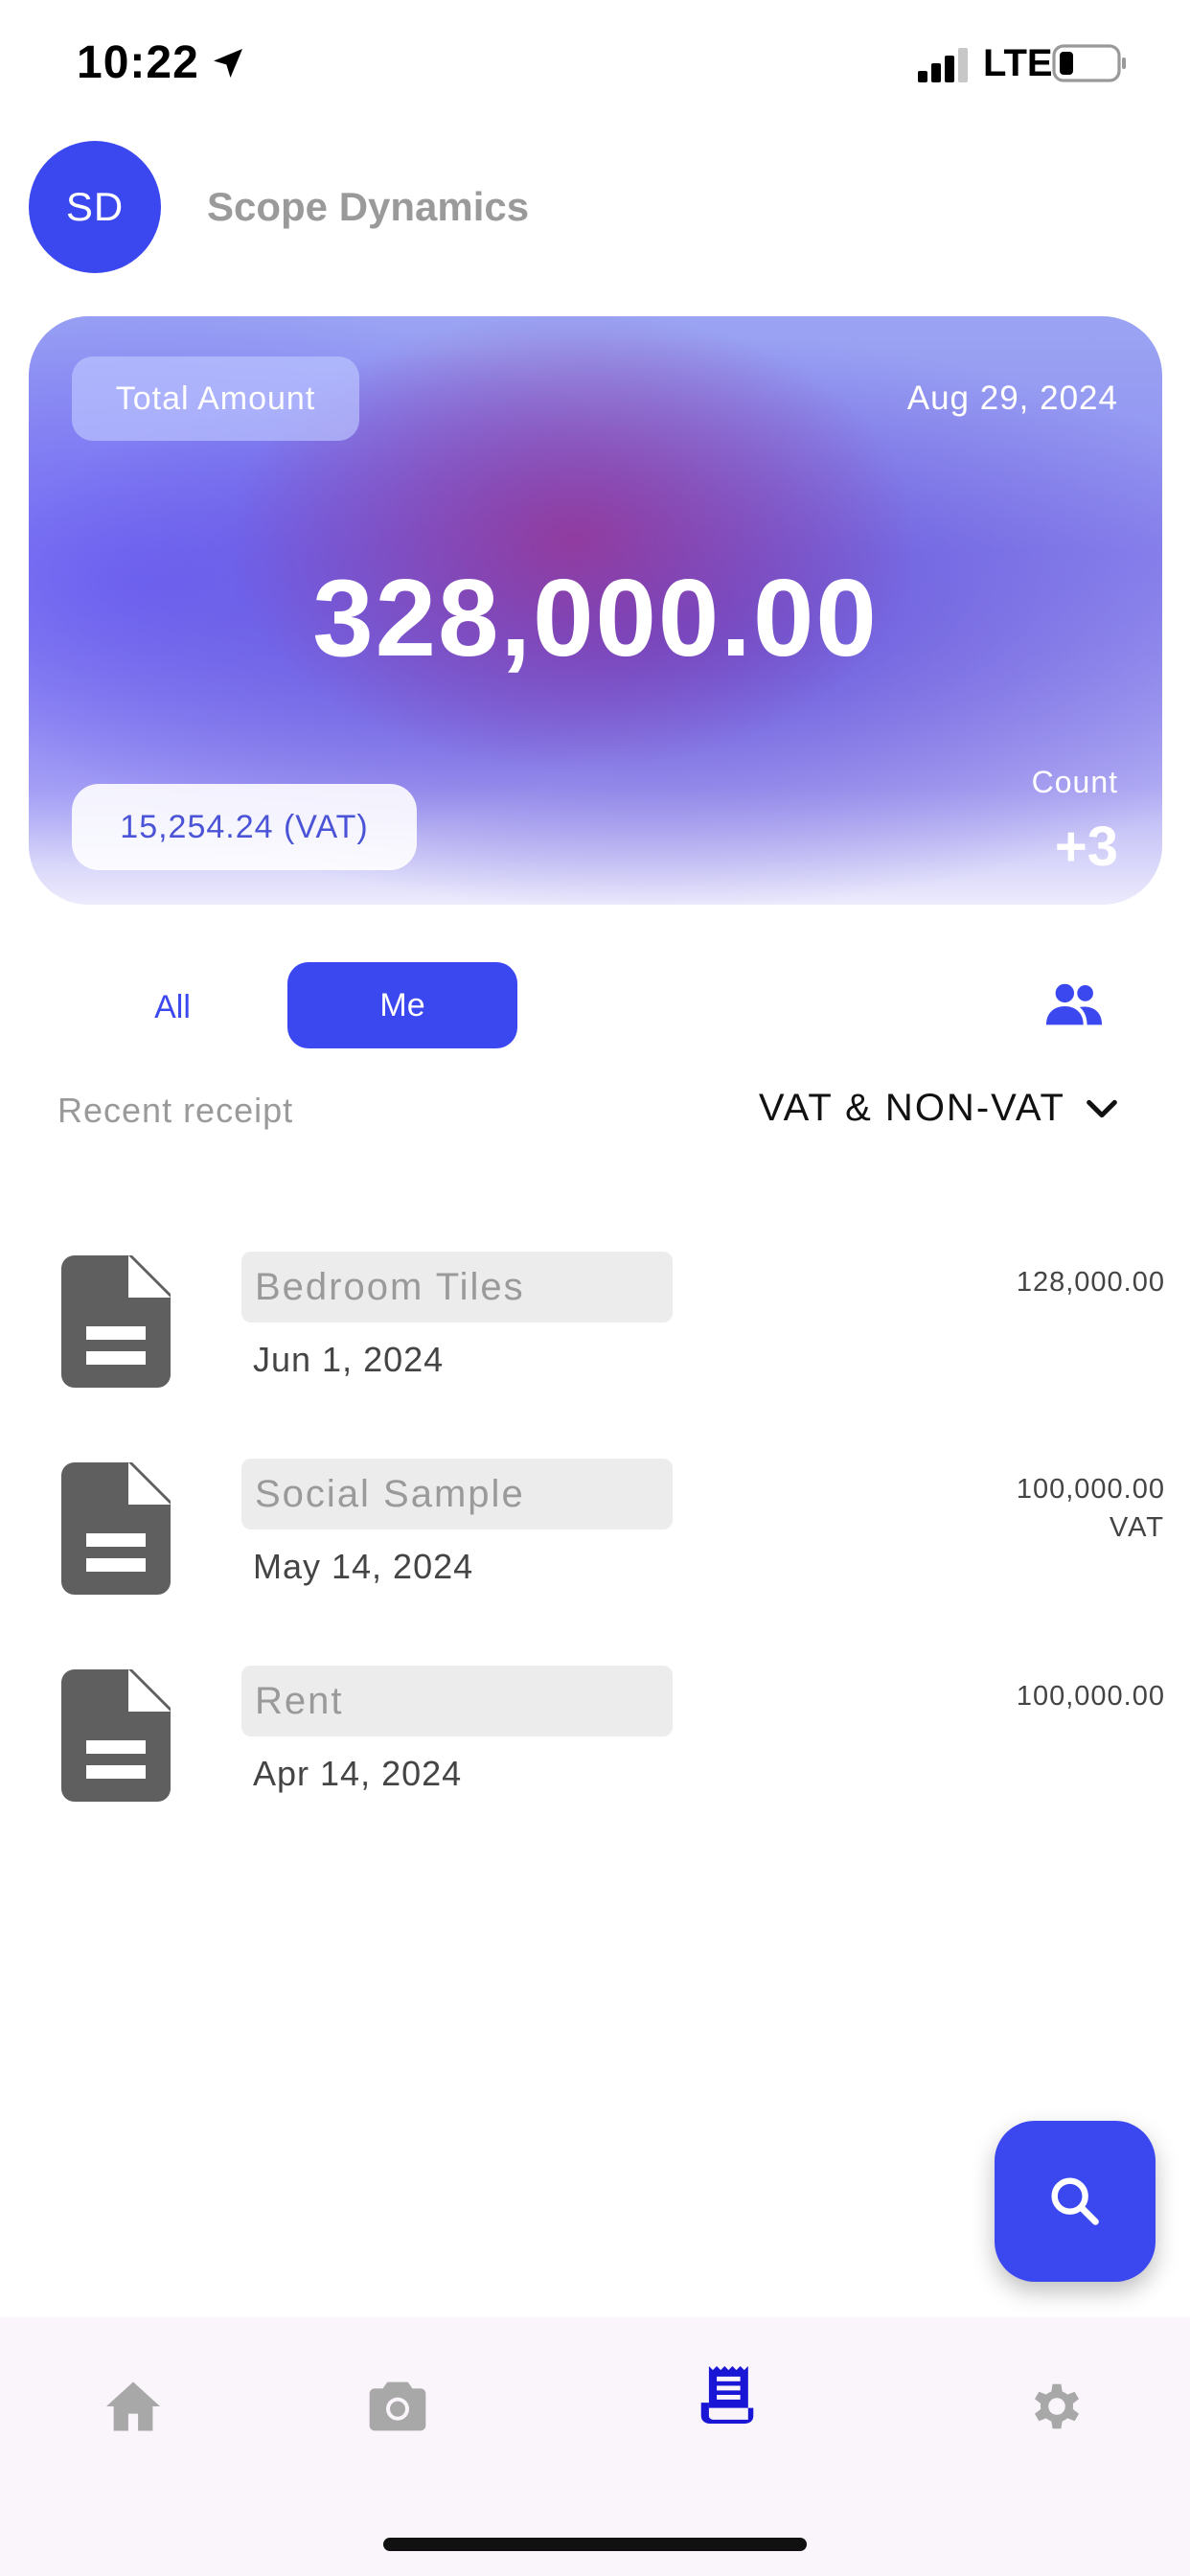 This screenshot has width=1190, height=2576. I want to click on count-value: +3, so click(1086, 847).